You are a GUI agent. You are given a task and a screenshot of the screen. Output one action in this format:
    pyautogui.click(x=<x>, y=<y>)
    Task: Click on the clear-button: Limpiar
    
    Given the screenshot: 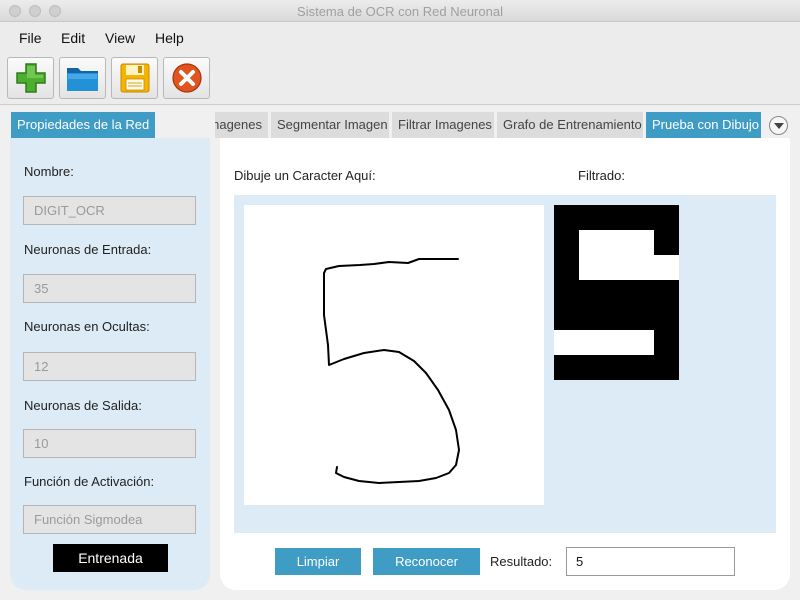 What is the action you would take?
    pyautogui.click(x=318, y=561)
    